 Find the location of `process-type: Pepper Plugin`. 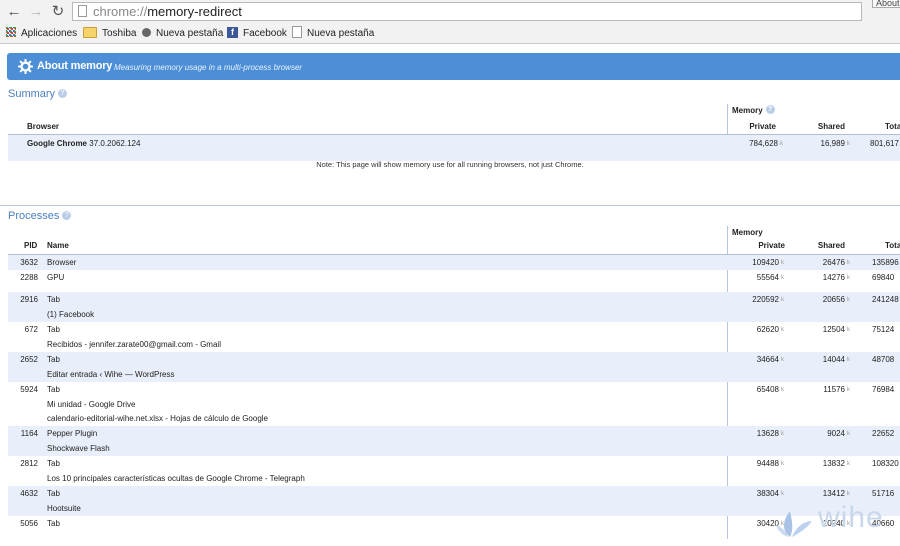

process-type: Pepper Plugin is located at coordinates (72, 433).